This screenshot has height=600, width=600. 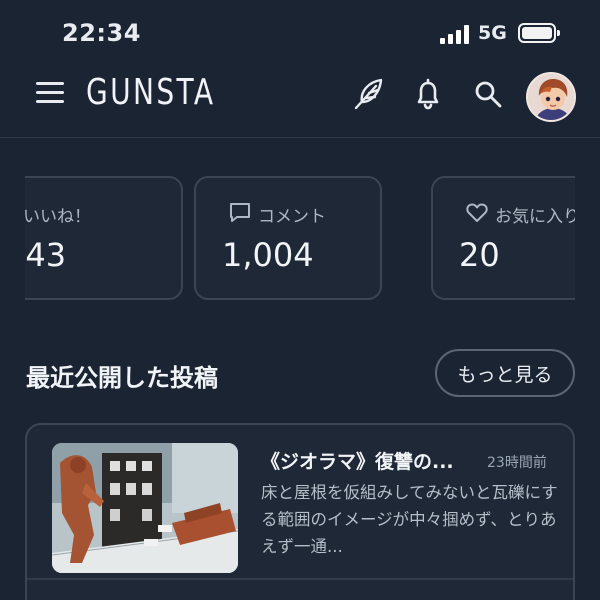 I want to click on bell-icon, so click(x=428, y=94).